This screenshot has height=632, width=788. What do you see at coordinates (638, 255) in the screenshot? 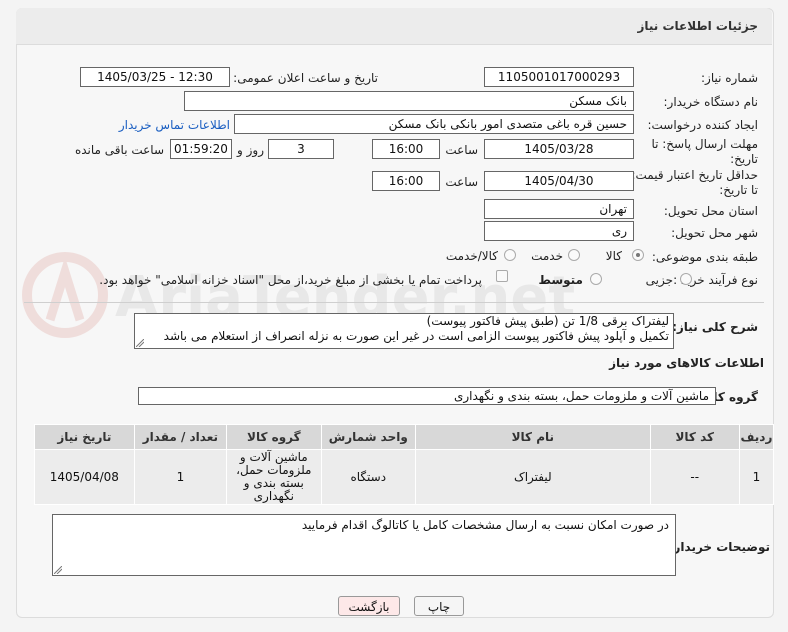
I see `category-radio-goods` at bounding box center [638, 255].